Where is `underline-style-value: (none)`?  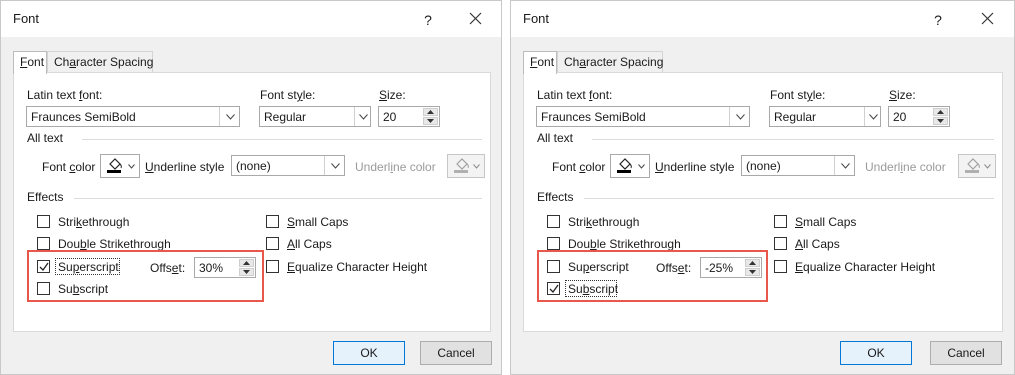 underline-style-value: (none) is located at coordinates (763, 166).